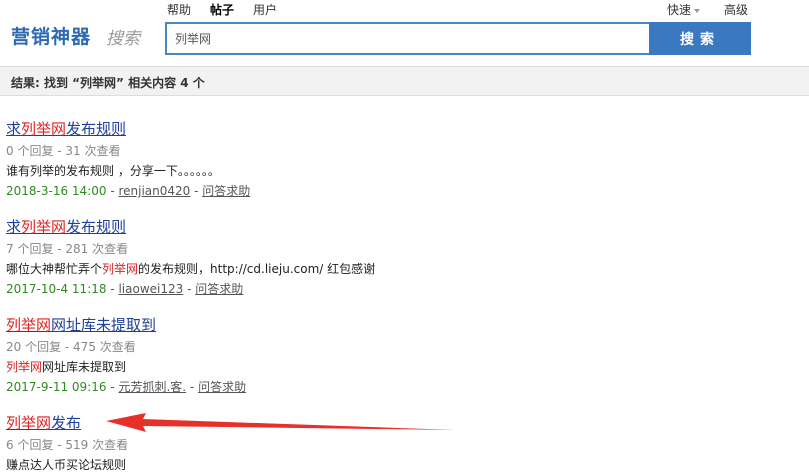 Image resolution: width=809 pixels, height=473 pixels. What do you see at coordinates (67, 249) in the screenshot?
I see `result-stats: 7 个回复 - 281 次查看` at bounding box center [67, 249].